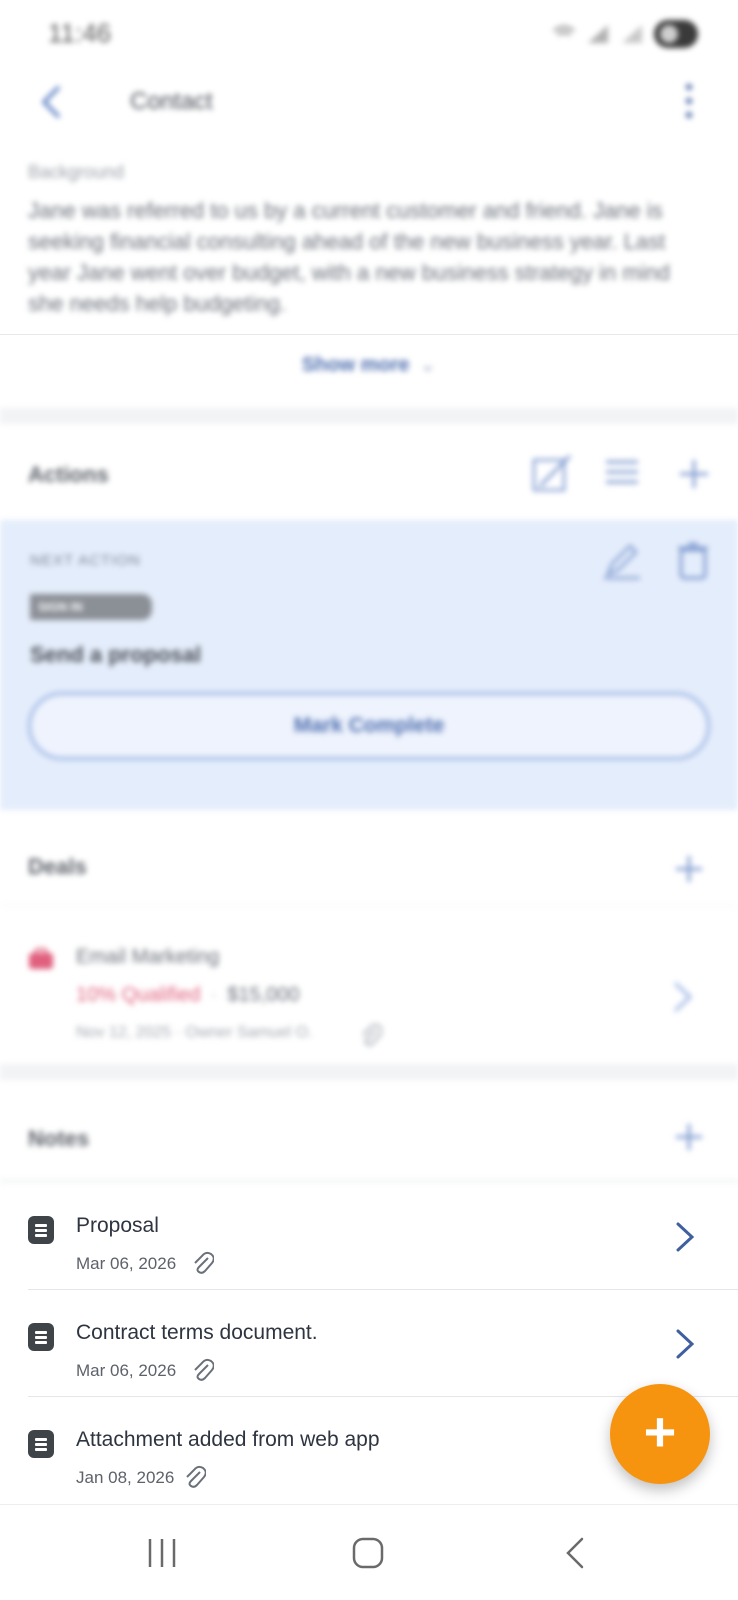 This screenshot has height=1600, width=738. Describe the element at coordinates (428, 365) in the screenshot. I see `chevron-down-icon: ⌄` at that location.